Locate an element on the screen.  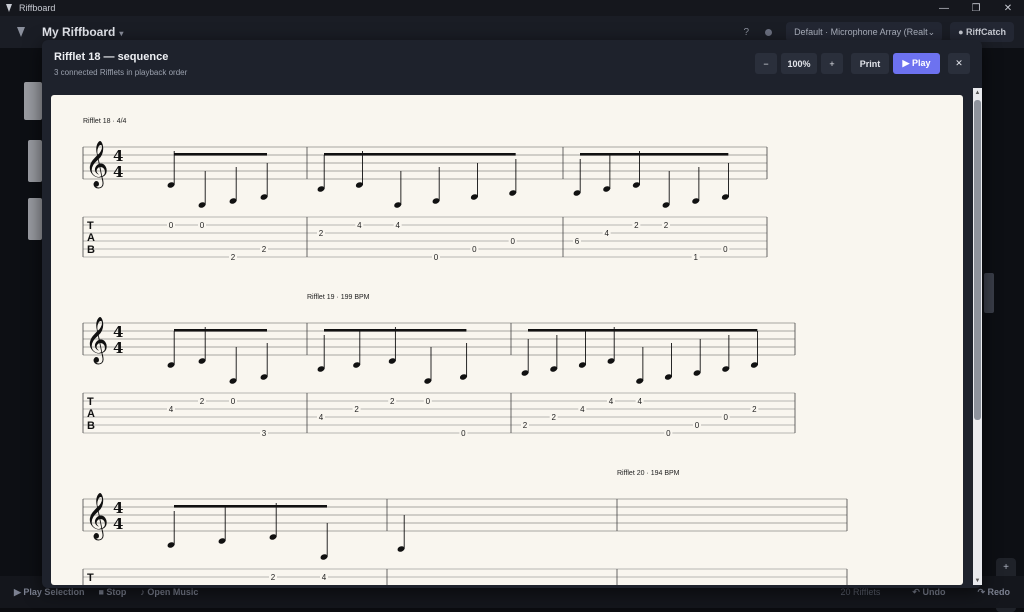
minimize-button: — is located at coordinates (944, 8).